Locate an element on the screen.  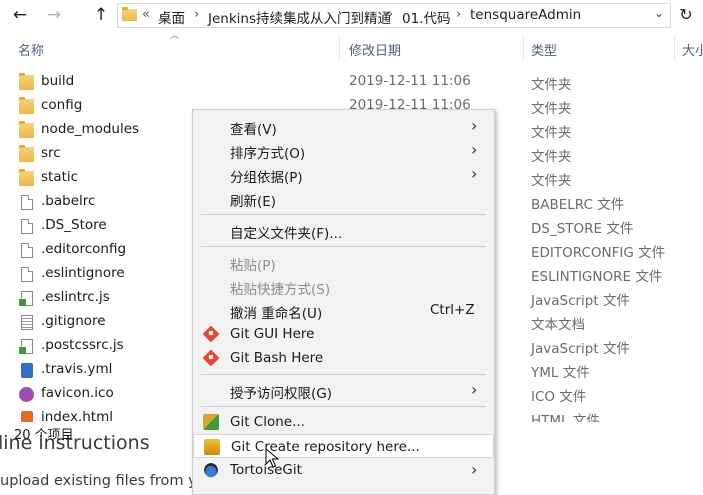
text-document-icon is located at coordinates (27, 322).